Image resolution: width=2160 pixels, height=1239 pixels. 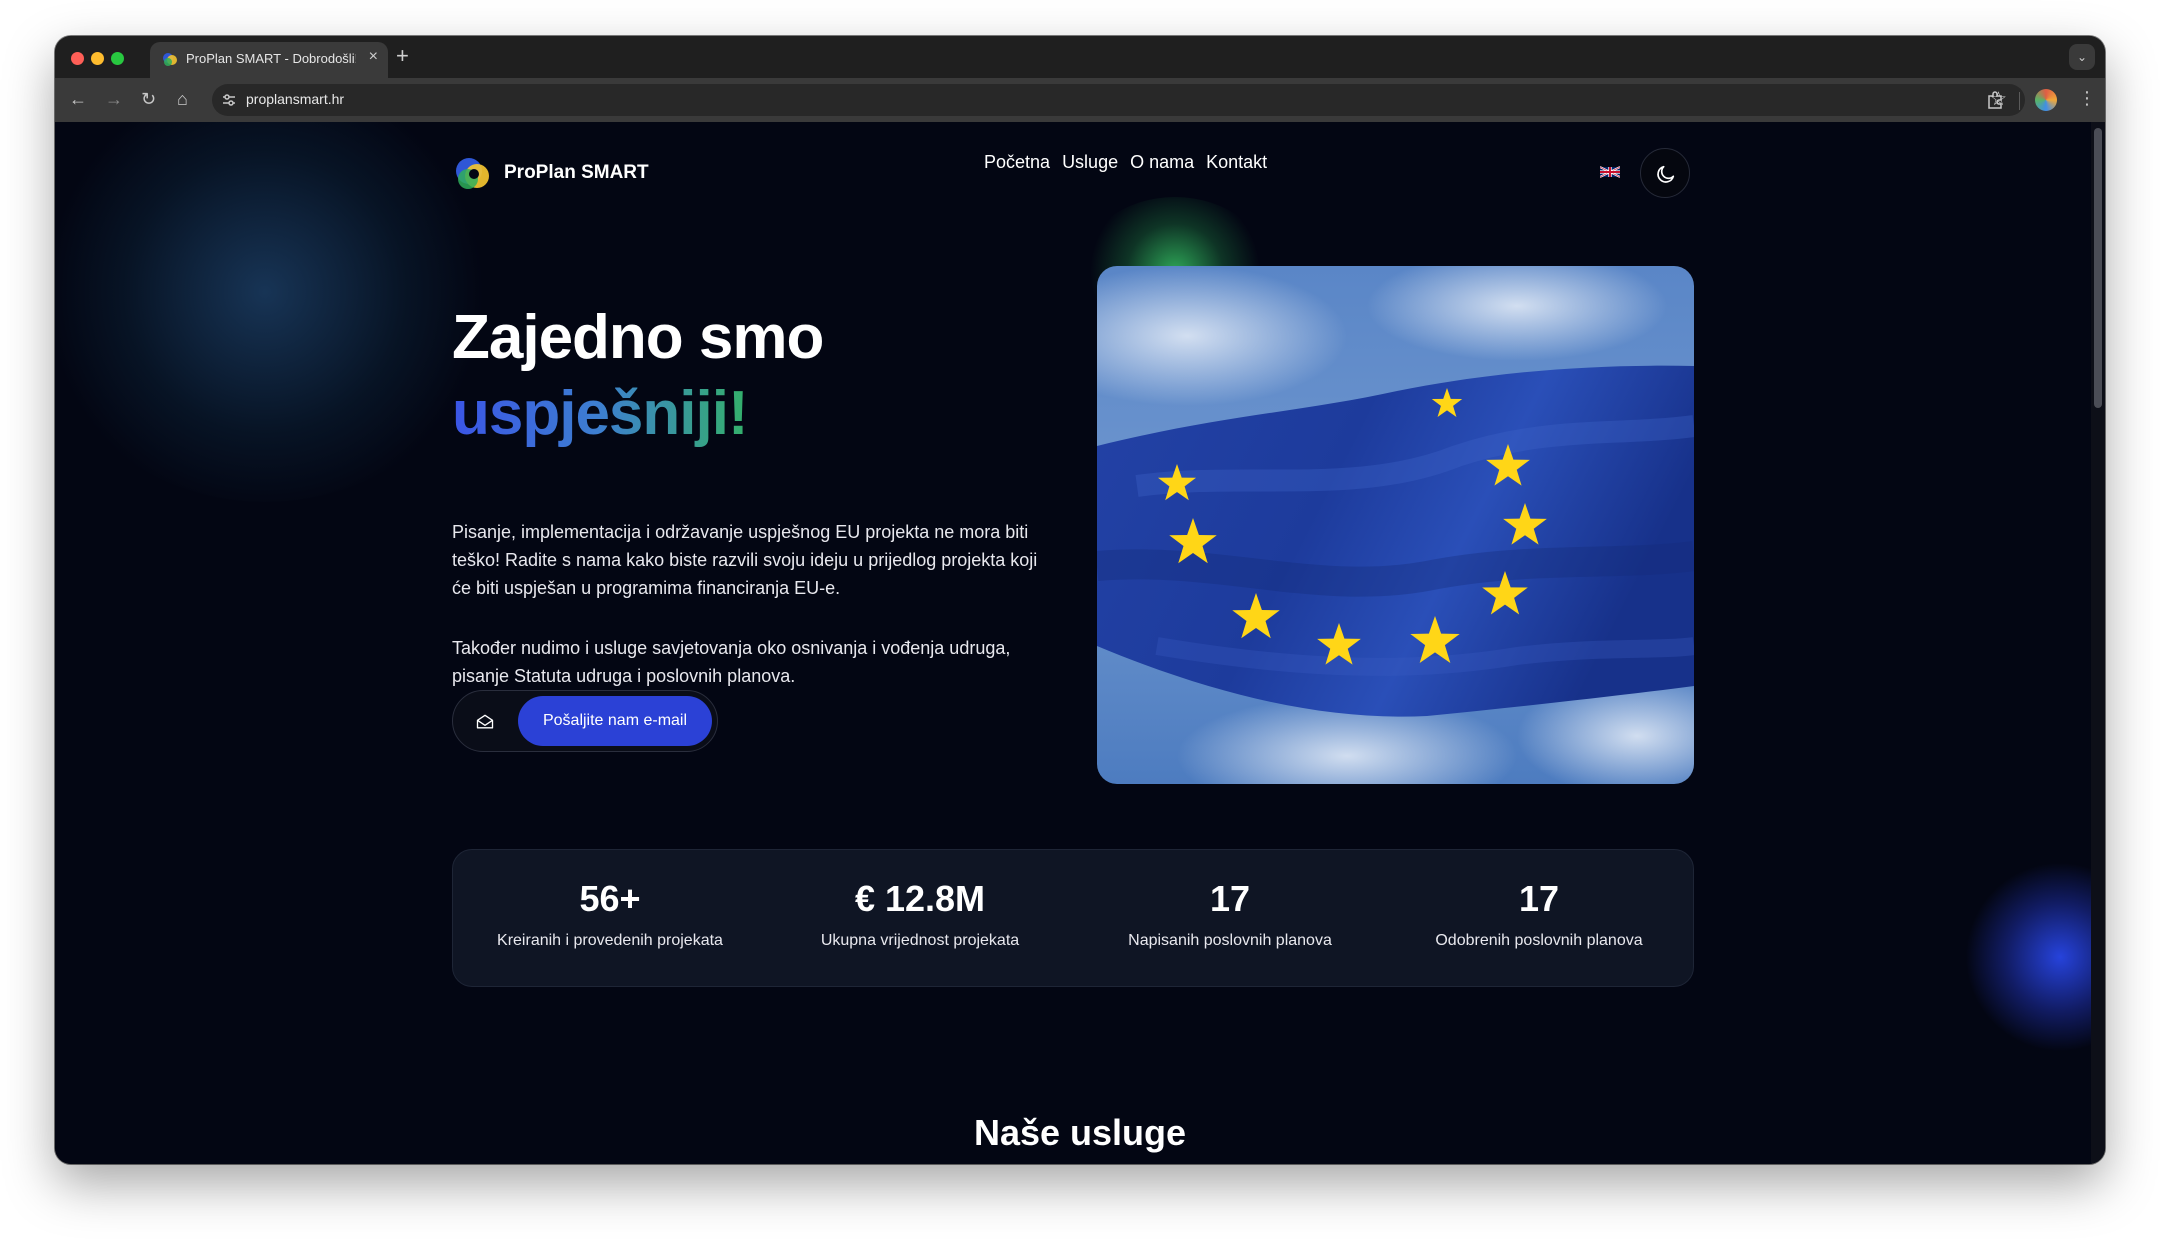 I want to click on envelope-icon, so click(x=485, y=722).